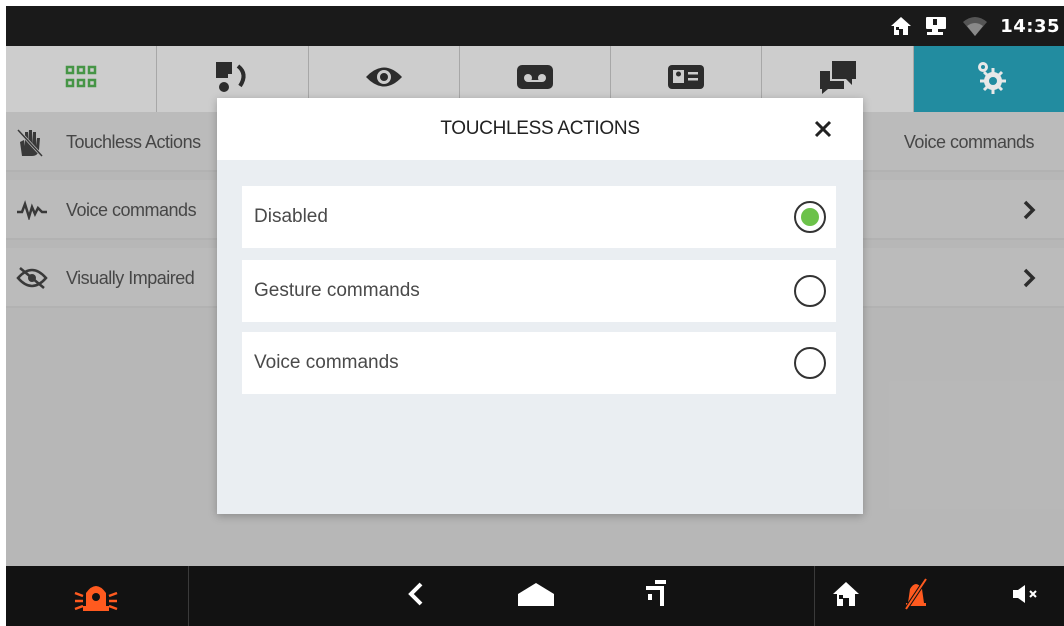  I want to click on muted-bell-icon, so click(916, 596).